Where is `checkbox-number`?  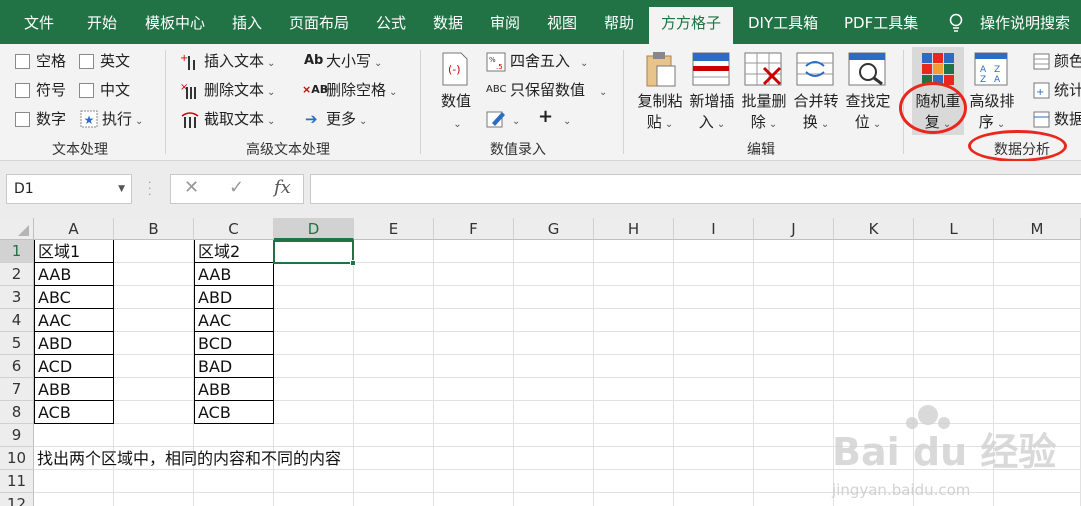
checkbox-number is located at coordinates (22, 119).